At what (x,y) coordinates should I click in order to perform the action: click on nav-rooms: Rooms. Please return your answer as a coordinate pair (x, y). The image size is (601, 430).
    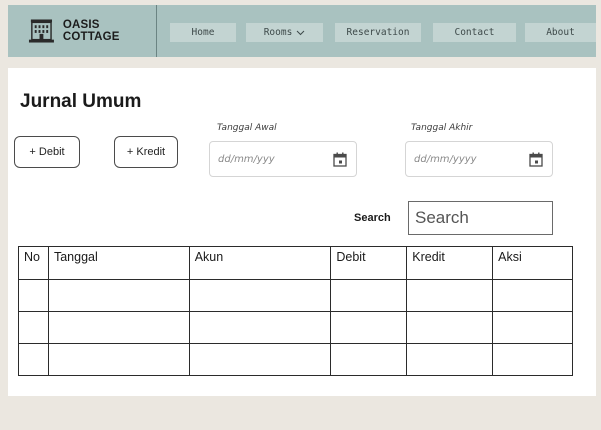
    Looking at the image, I should click on (284, 32).